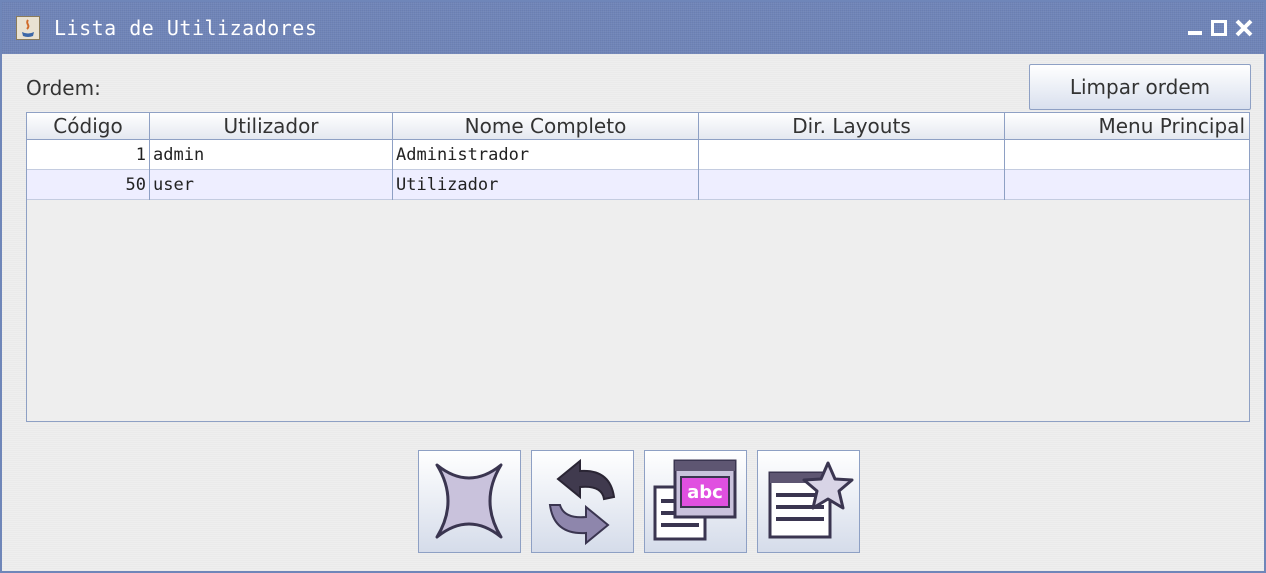 Image resolution: width=1266 pixels, height=573 pixels. What do you see at coordinates (1127, 126) in the screenshot?
I see `column-header-menu-principal: Menu Principal` at bounding box center [1127, 126].